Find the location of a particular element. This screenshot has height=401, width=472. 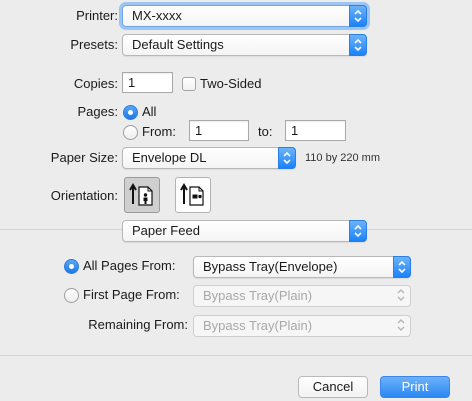

copies-label: Copies: is located at coordinates (95, 83).